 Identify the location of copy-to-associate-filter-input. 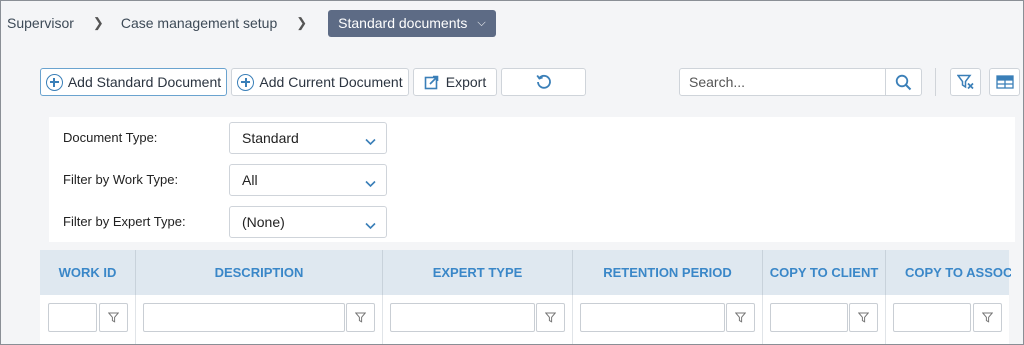
(932, 317).